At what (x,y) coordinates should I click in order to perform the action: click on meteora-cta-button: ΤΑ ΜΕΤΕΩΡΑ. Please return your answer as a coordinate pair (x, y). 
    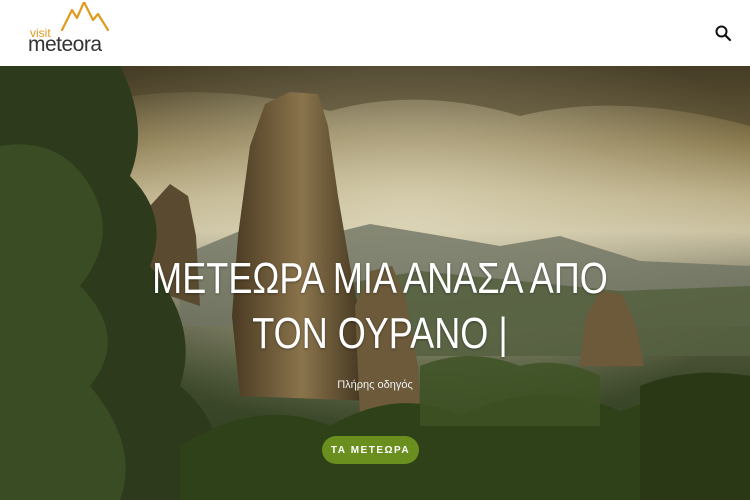
    Looking at the image, I should click on (370, 450).